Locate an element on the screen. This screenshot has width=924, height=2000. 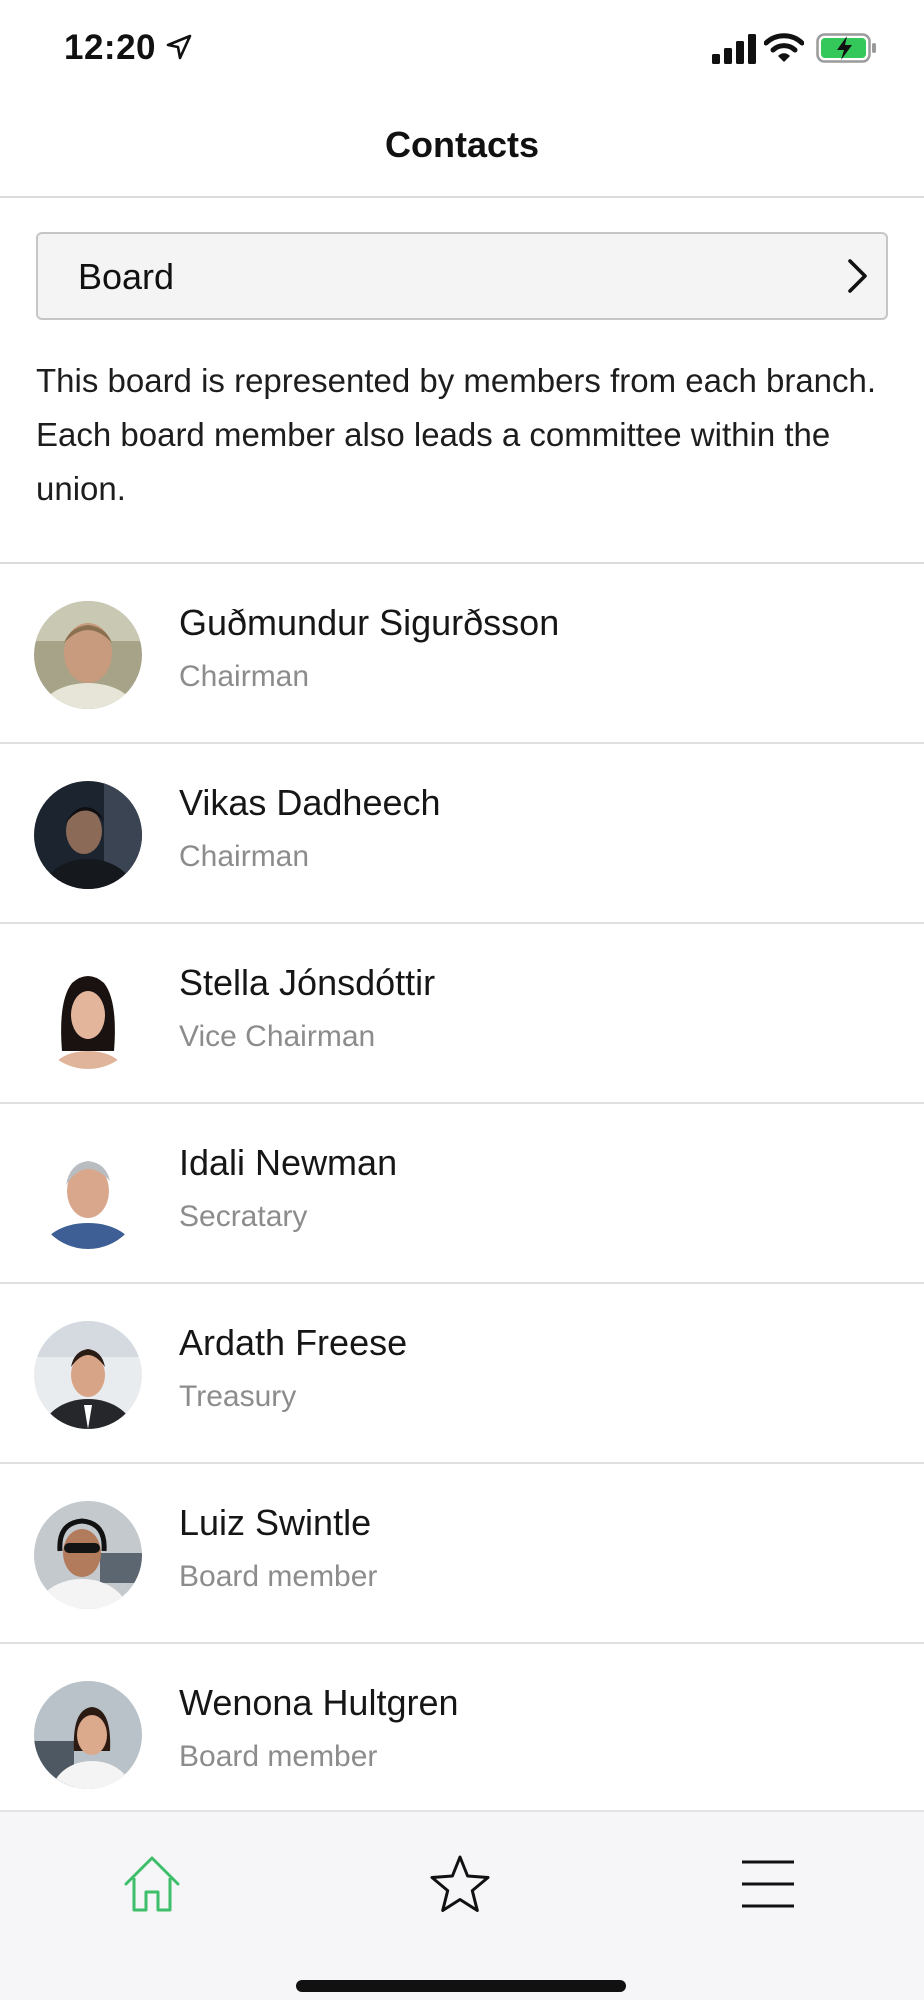
tab-bar is located at coordinates (462, 1905).